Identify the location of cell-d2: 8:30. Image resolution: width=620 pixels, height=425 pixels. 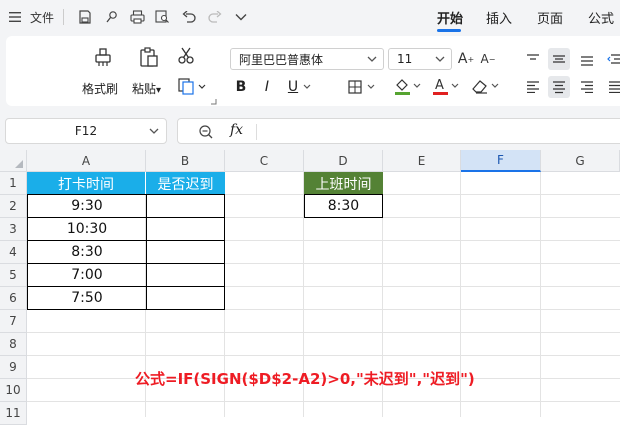
(343, 206).